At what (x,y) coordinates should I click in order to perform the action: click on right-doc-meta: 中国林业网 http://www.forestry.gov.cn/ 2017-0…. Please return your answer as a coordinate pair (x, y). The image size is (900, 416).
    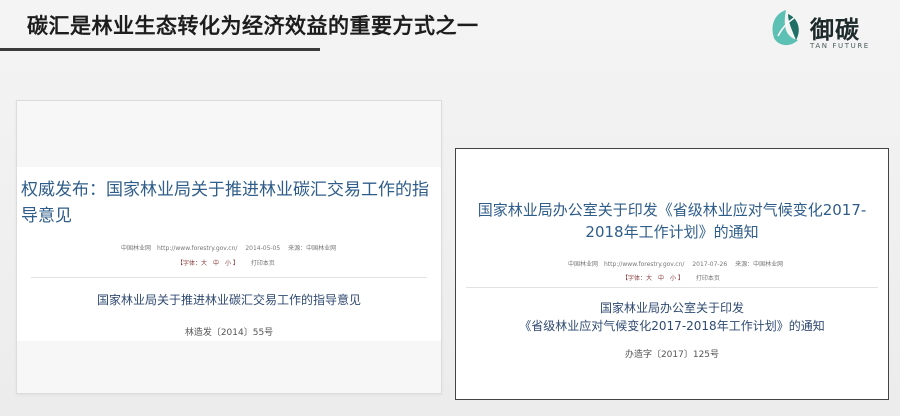
    Looking at the image, I should click on (676, 264).